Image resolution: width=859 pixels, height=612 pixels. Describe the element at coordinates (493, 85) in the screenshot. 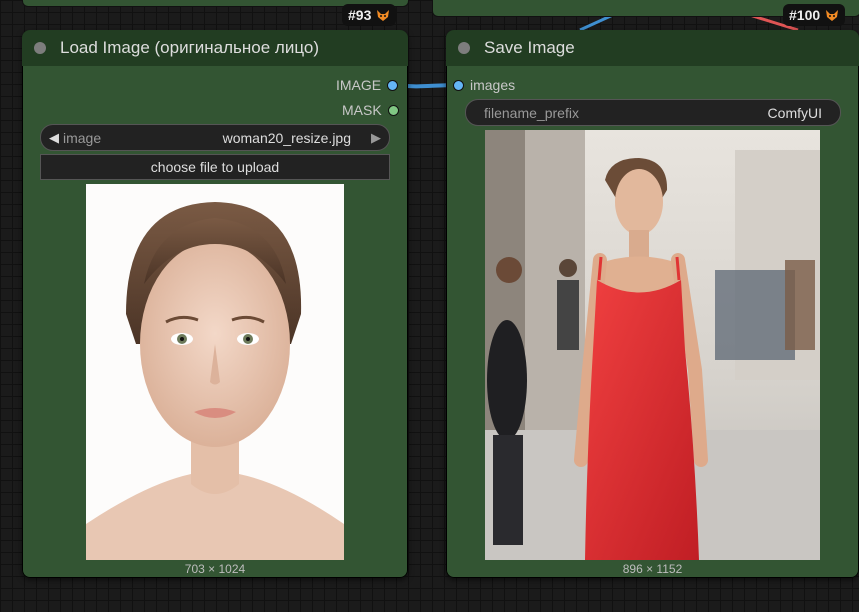

I see `slot-label: images` at that location.